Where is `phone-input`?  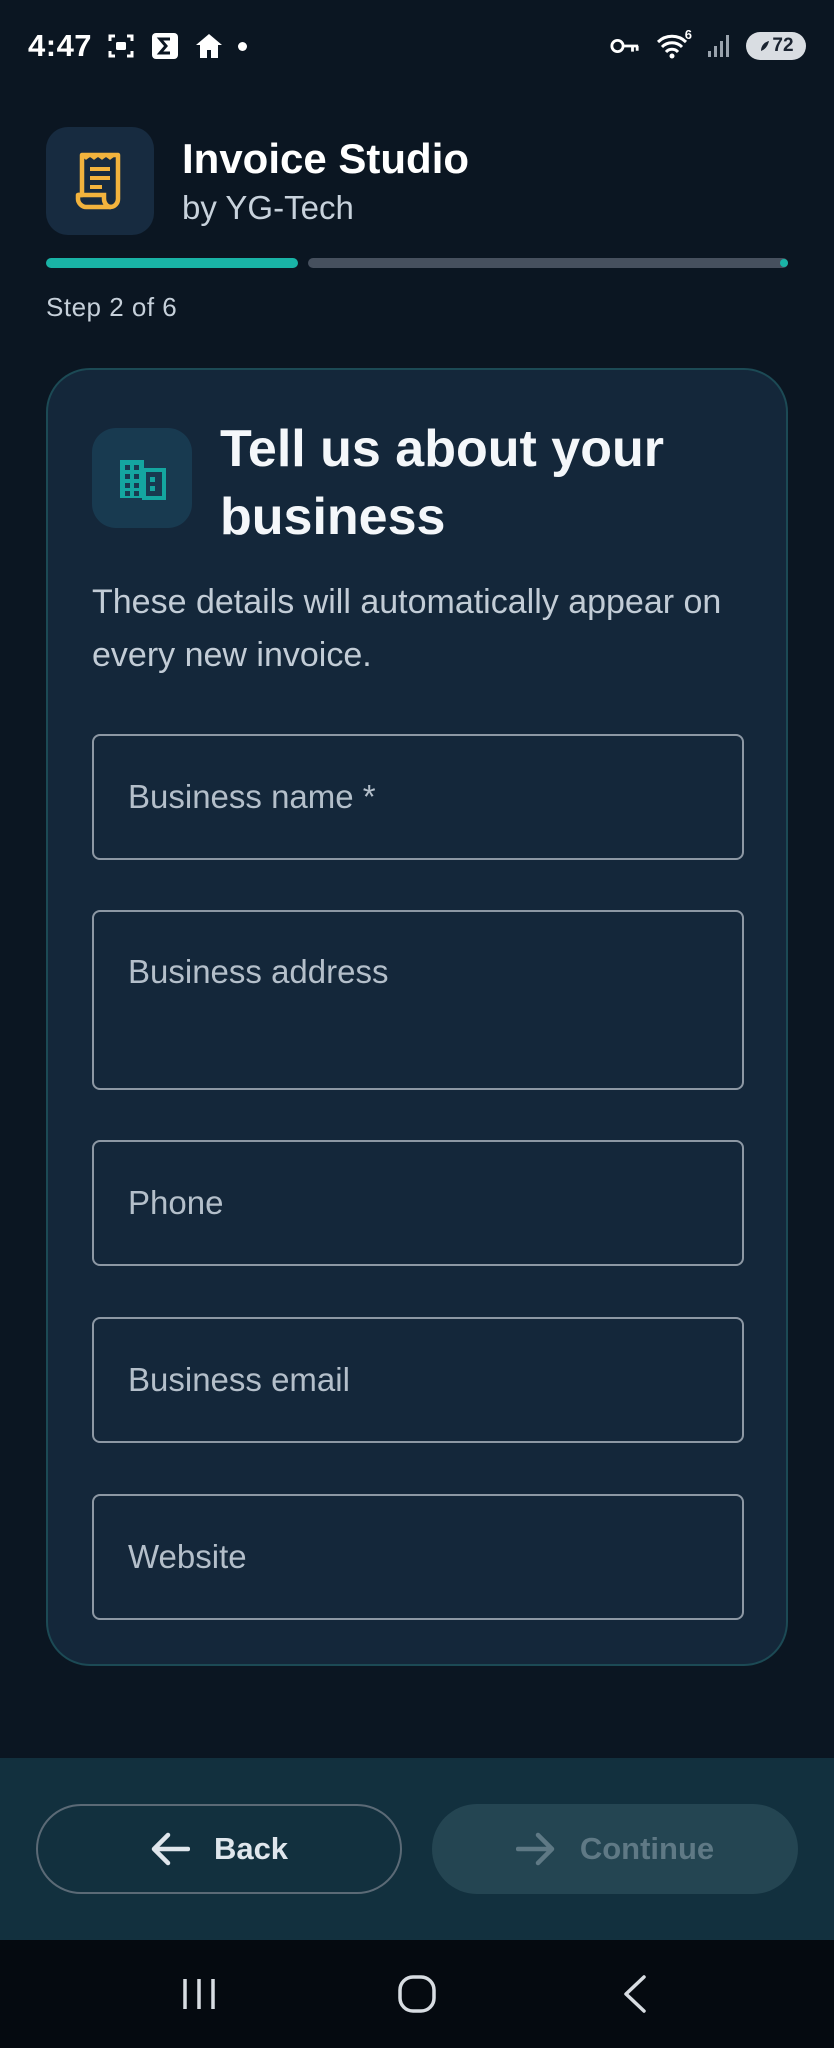 phone-input is located at coordinates (418, 1203).